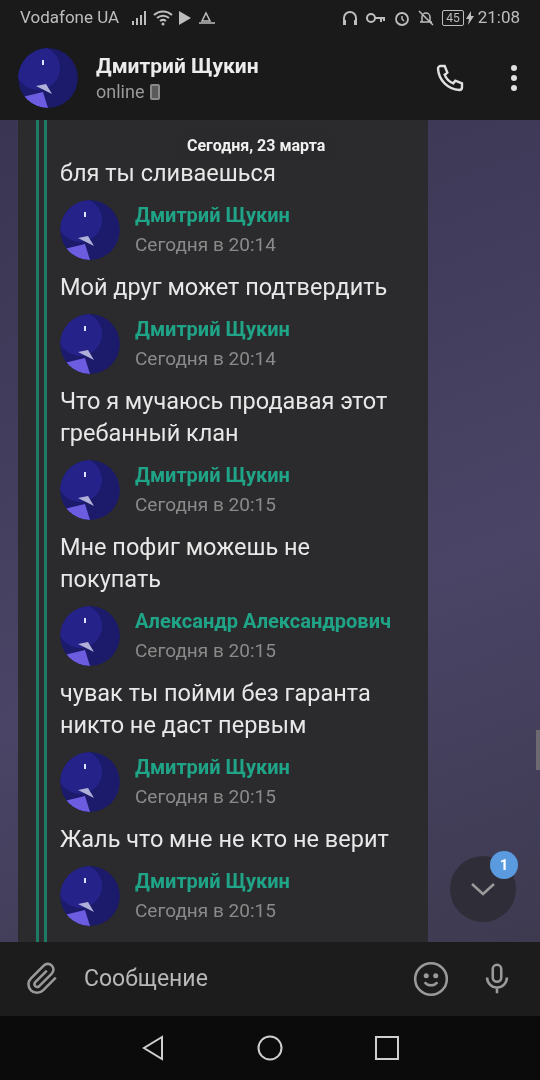 The image size is (540, 1080). I want to click on message-text: Жаль что мне не кто не верит, so click(224, 839).